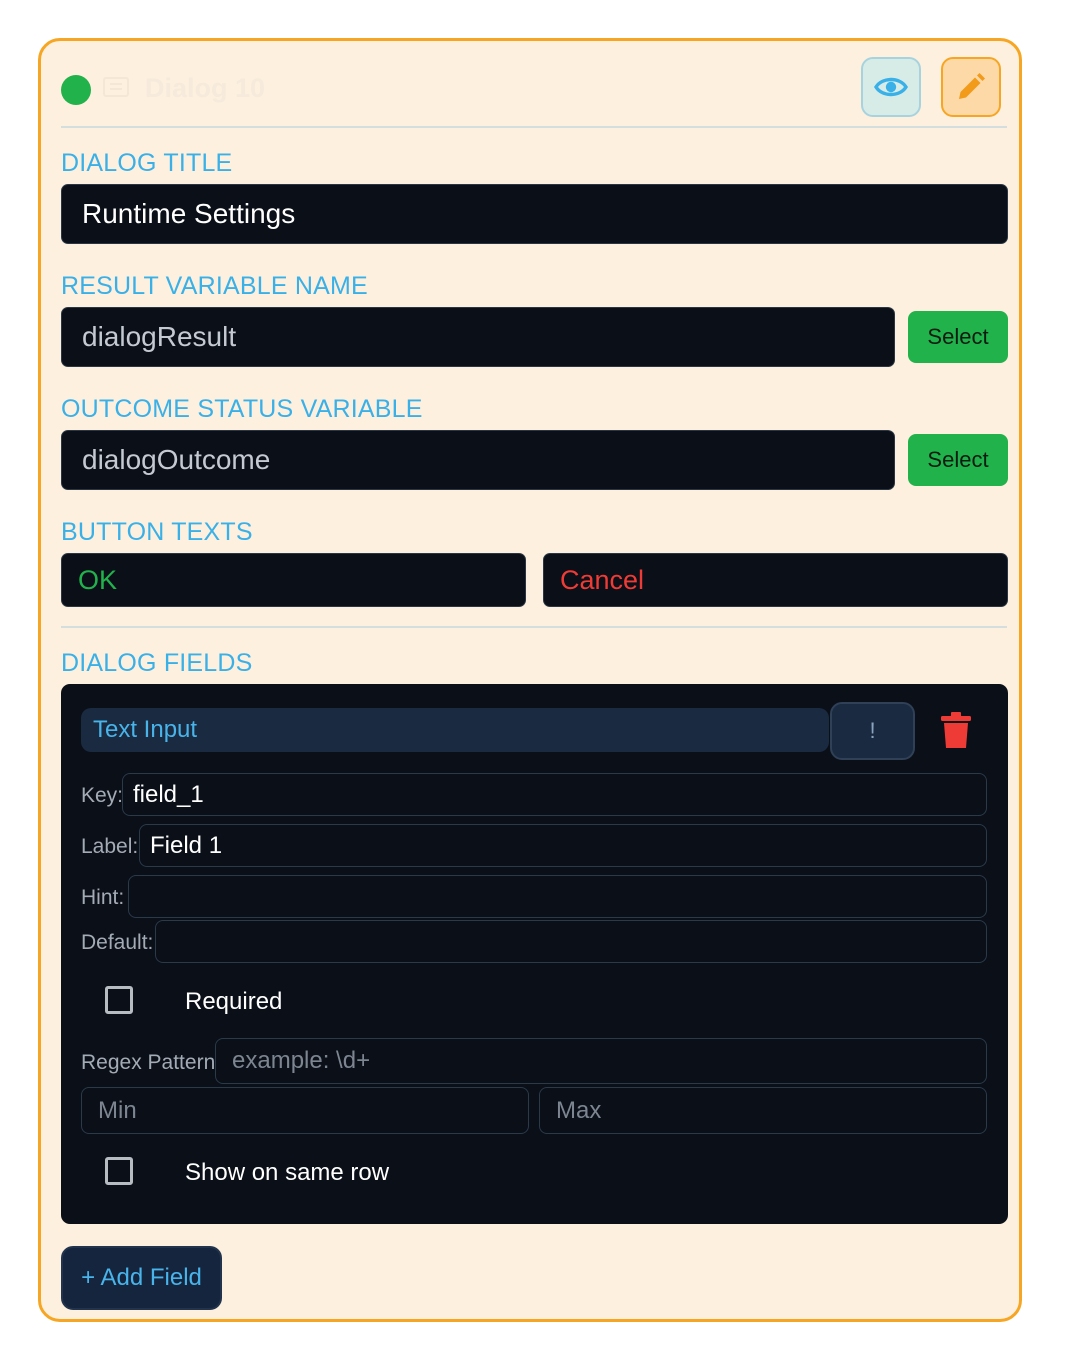 This screenshot has height=1366, width=1067. I want to click on dialog-title-input: Runtime Settings, so click(534, 214).